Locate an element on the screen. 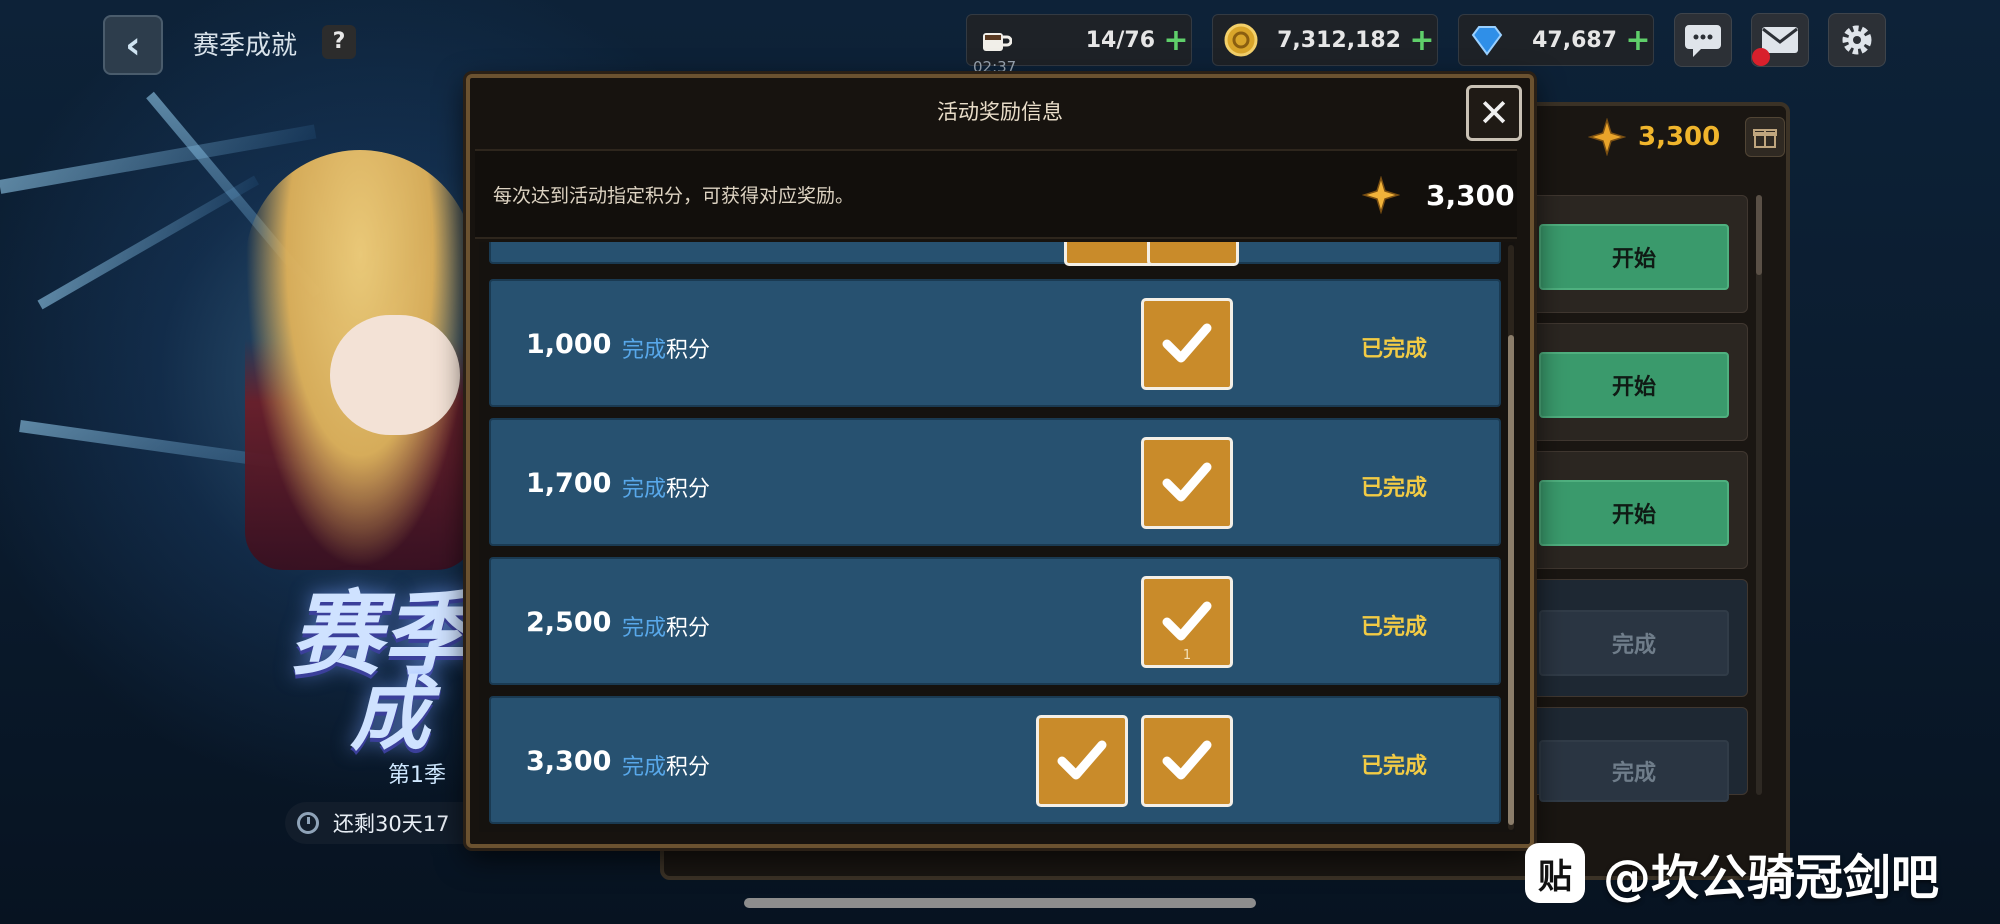 This screenshot has height=924, width=2000. clock-icon is located at coordinates (308, 823).